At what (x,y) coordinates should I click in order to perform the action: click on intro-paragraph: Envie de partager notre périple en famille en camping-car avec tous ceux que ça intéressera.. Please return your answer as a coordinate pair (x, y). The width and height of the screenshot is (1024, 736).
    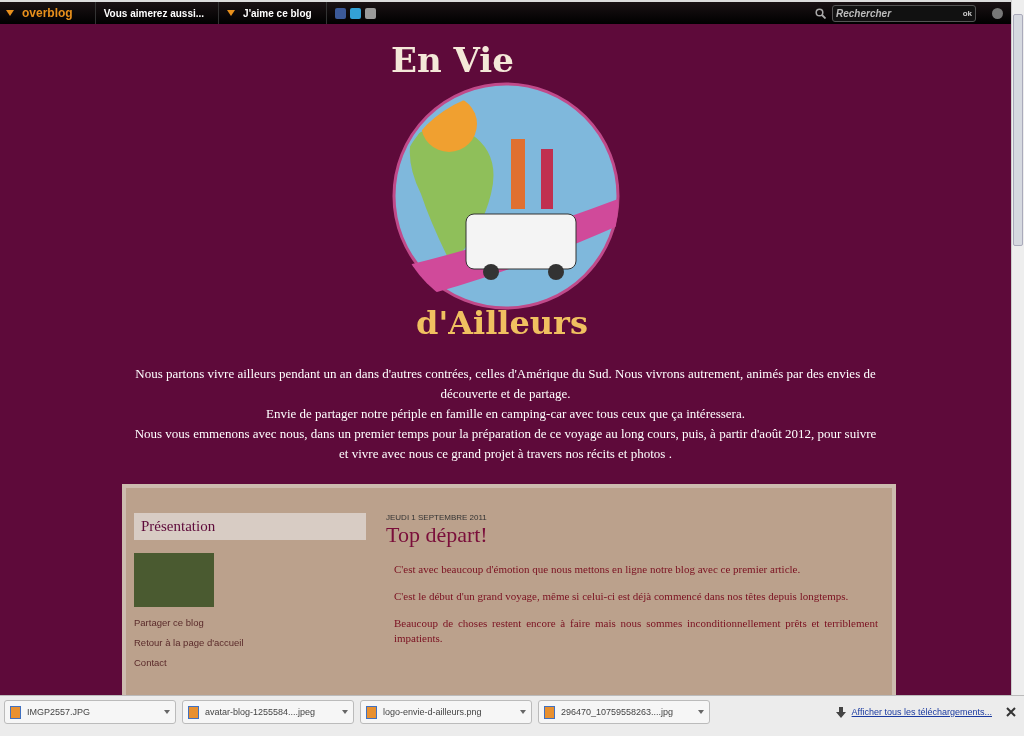
    Looking at the image, I should click on (505, 414).